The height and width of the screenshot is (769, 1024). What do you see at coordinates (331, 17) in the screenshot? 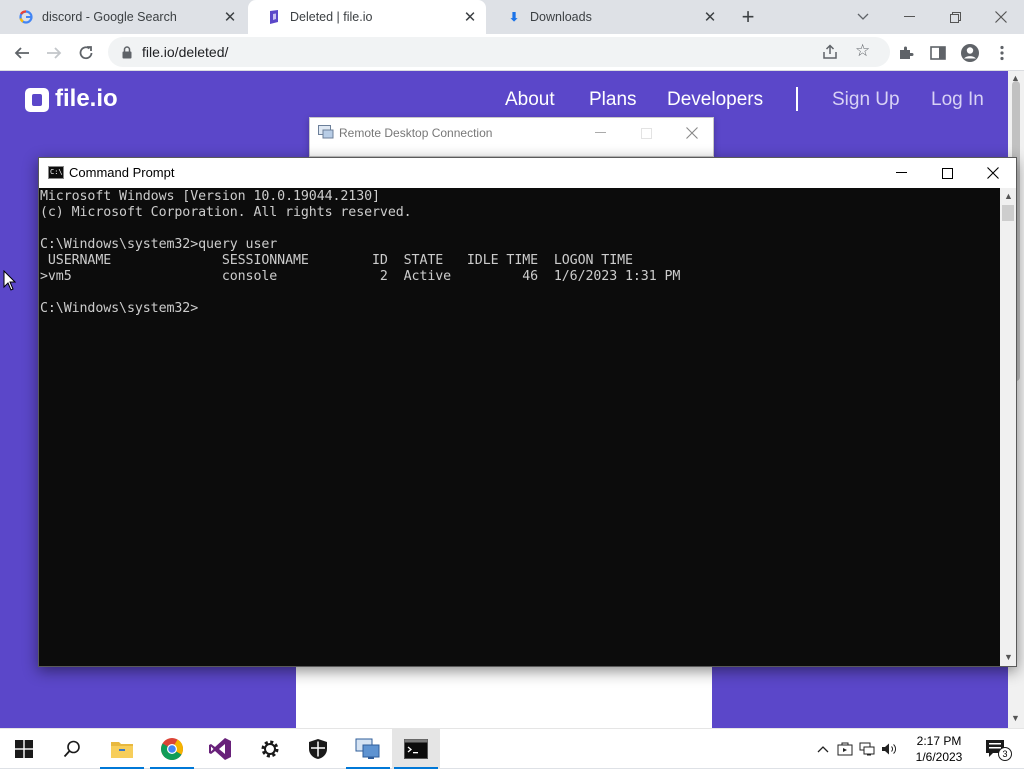
I see `tab-title: Deleted | file.io` at bounding box center [331, 17].